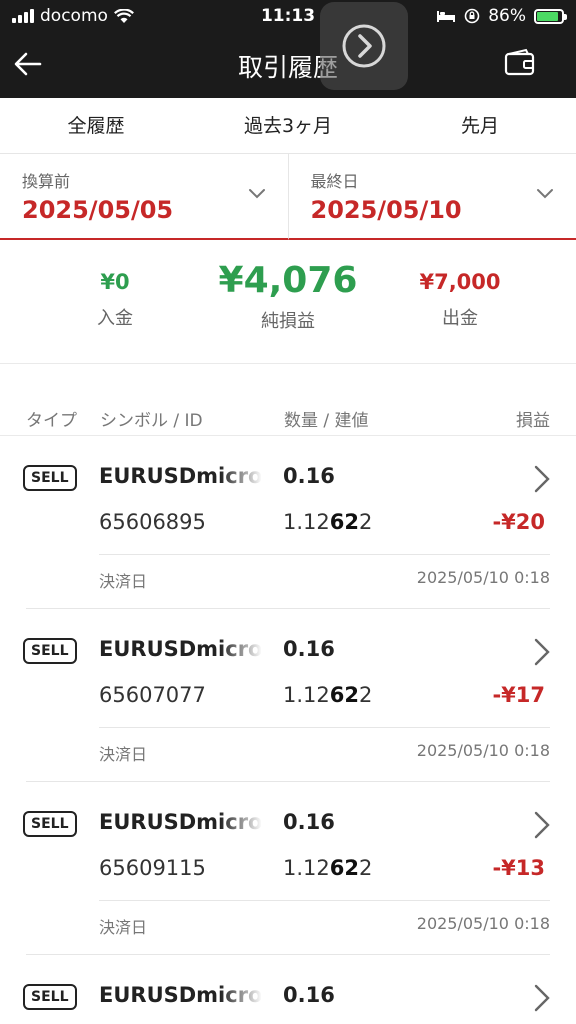 This screenshot has width=576, height=1024. What do you see at coordinates (334, 181) in the screenshot?
I see `end-date-label: 最終日` at bounding box center [334, 181].